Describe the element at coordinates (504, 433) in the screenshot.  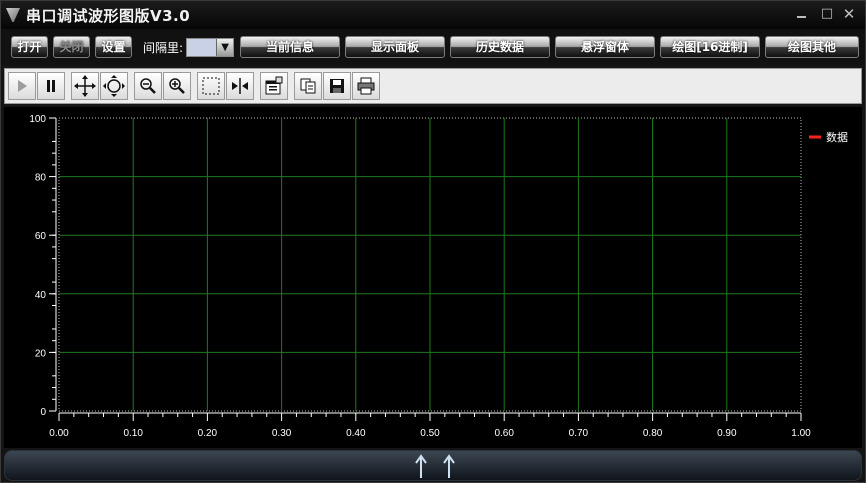
I see `x-tick-label: 0.60` at that location.